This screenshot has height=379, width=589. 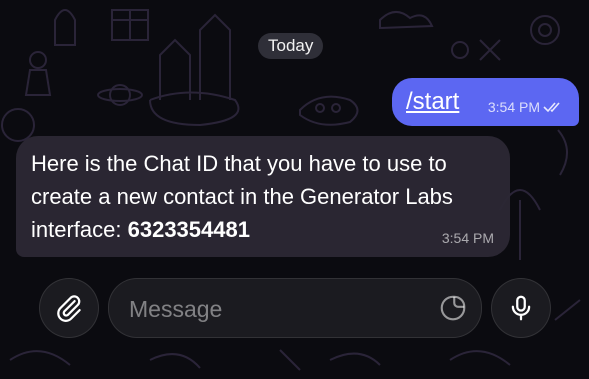 I want to click on microphone-button, so click(x=521, y=308).